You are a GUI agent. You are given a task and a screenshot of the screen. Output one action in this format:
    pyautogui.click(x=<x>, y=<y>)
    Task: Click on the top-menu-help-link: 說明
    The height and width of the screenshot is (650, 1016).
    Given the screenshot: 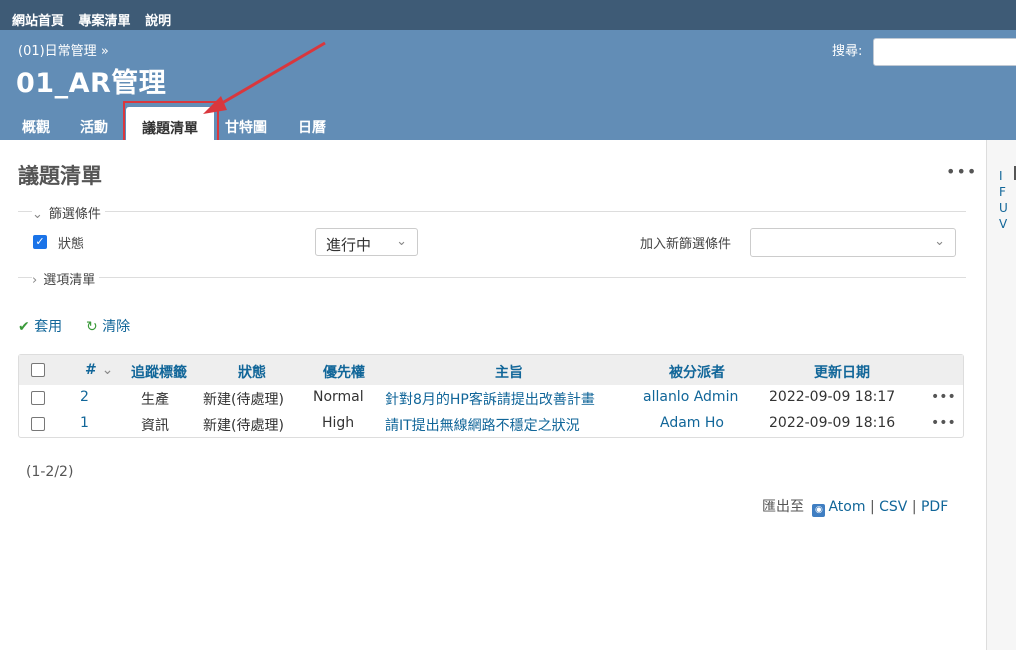 What is the action you would take?
    pyautogui.click(x=158, y=21)
    